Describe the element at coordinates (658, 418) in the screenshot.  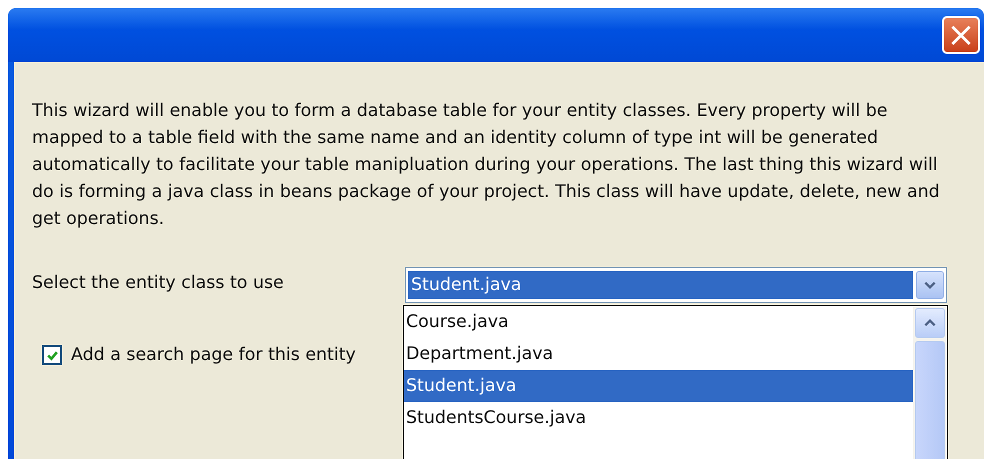
I see `dropdown-option: StudentsCourse.java` at that location.